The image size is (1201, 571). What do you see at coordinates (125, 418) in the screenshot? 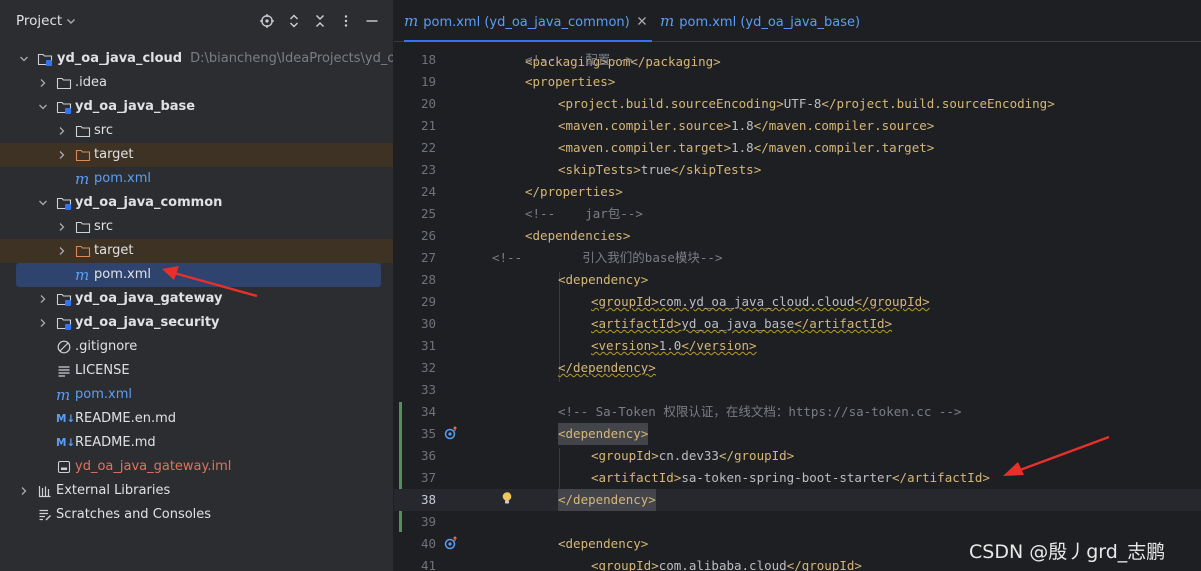
I see `tree-item-label: README.en.md` at bounding box center [125, 418].